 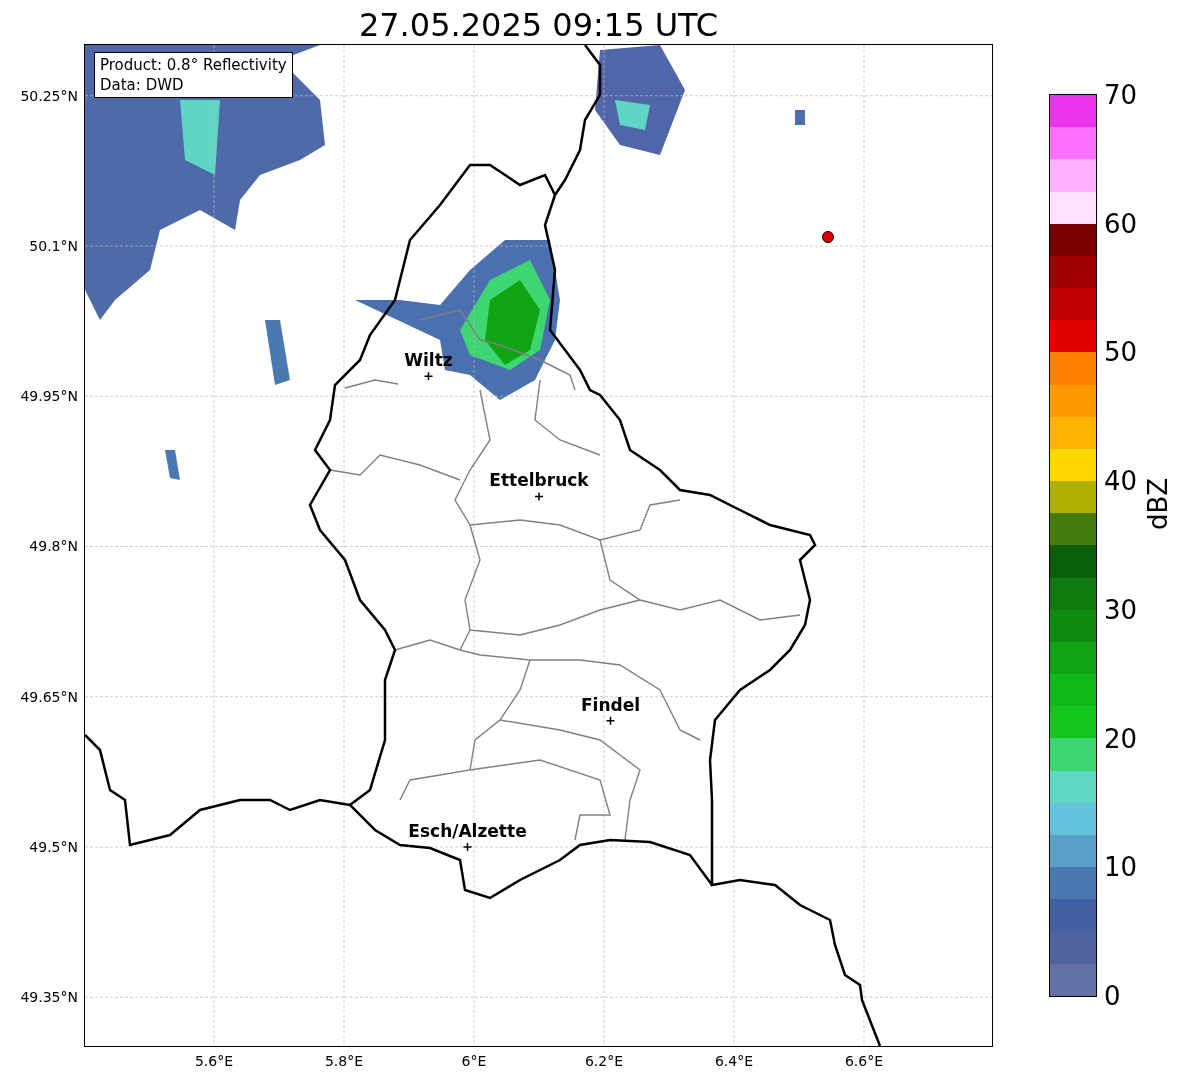 I want to click on colorbar-tick-label: 70, so click(x=1121, y=95).